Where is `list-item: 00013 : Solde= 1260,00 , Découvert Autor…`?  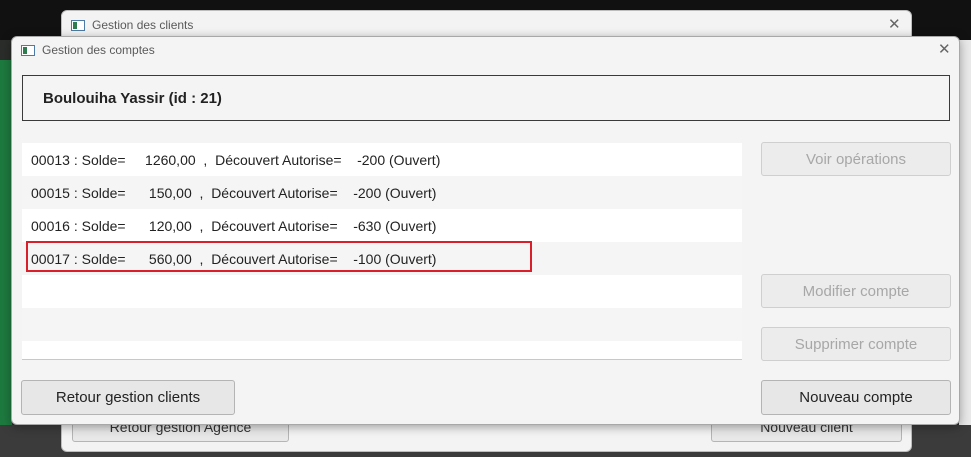
list-item: 00013 : Solde= 1260,00 , Découvert Autor… is located at coordinates (382, 159).